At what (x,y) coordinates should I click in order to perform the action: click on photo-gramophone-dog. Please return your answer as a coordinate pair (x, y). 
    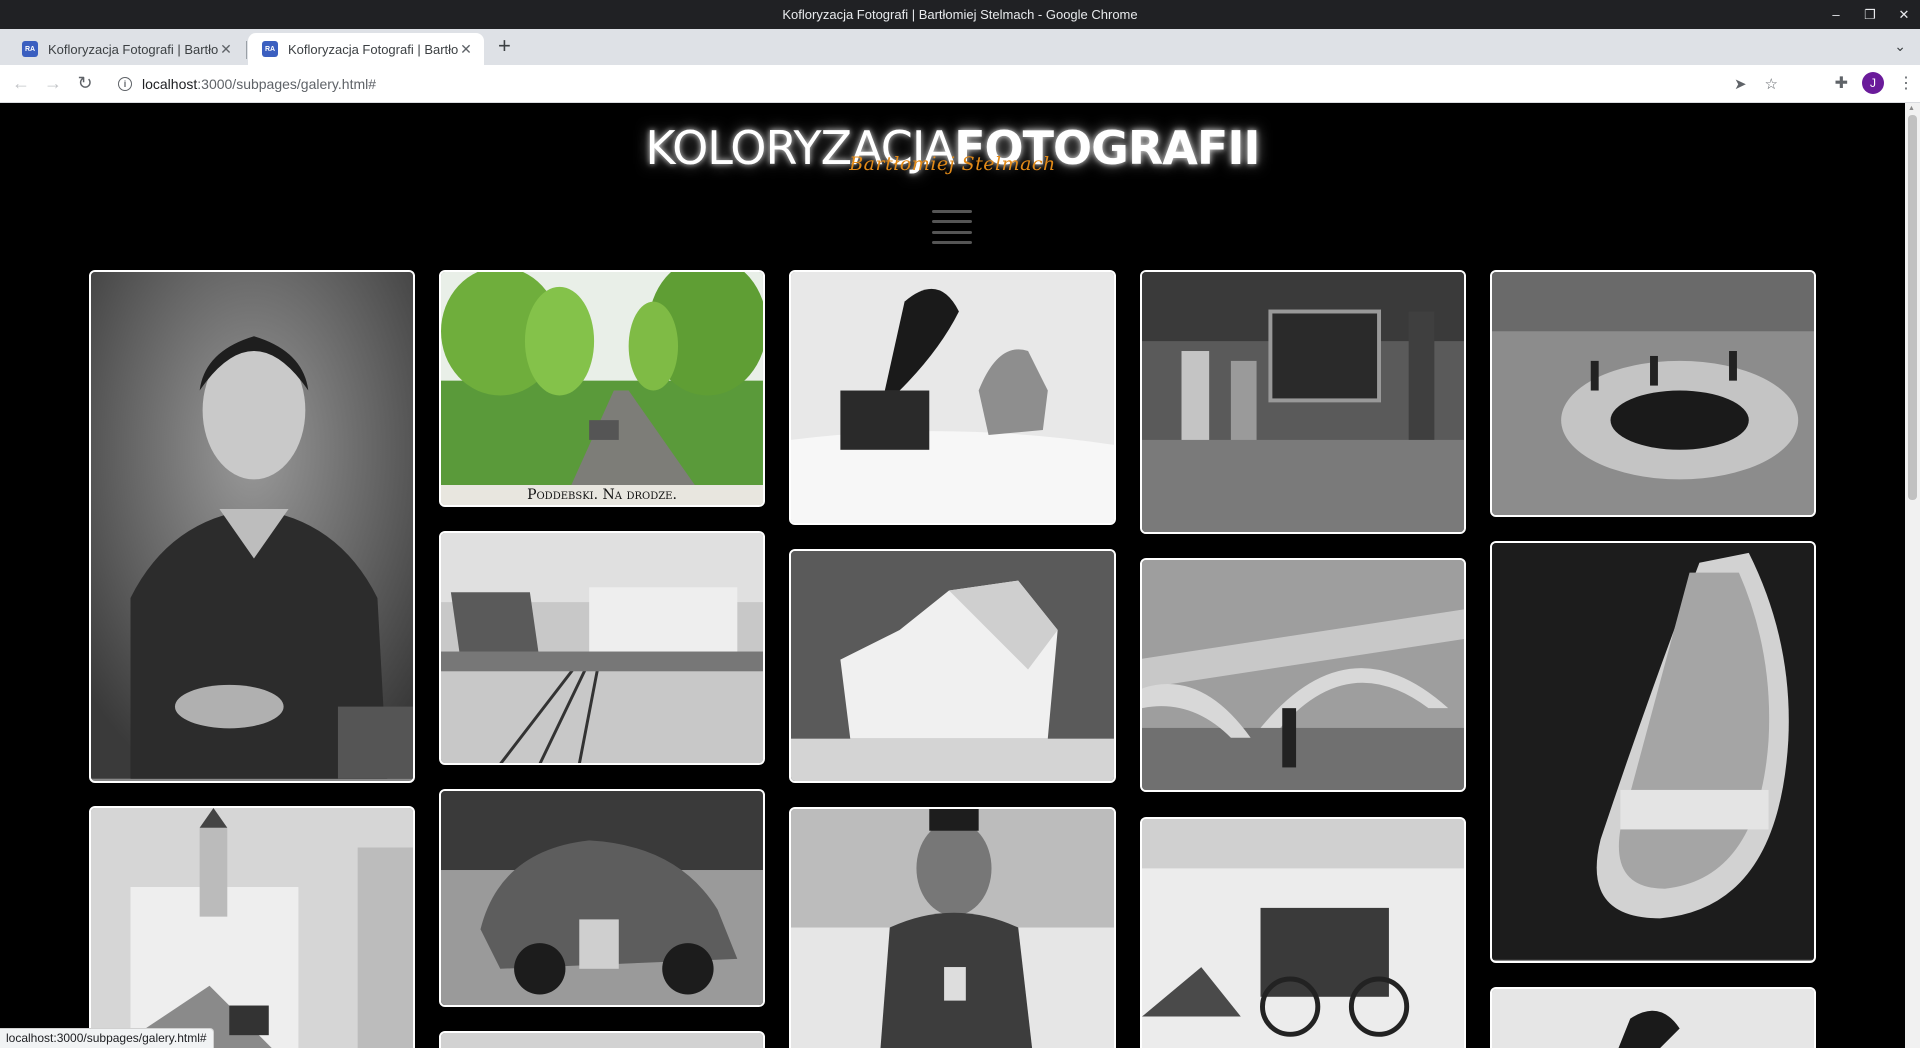
    Looking at the image, I should click on (952, 397).